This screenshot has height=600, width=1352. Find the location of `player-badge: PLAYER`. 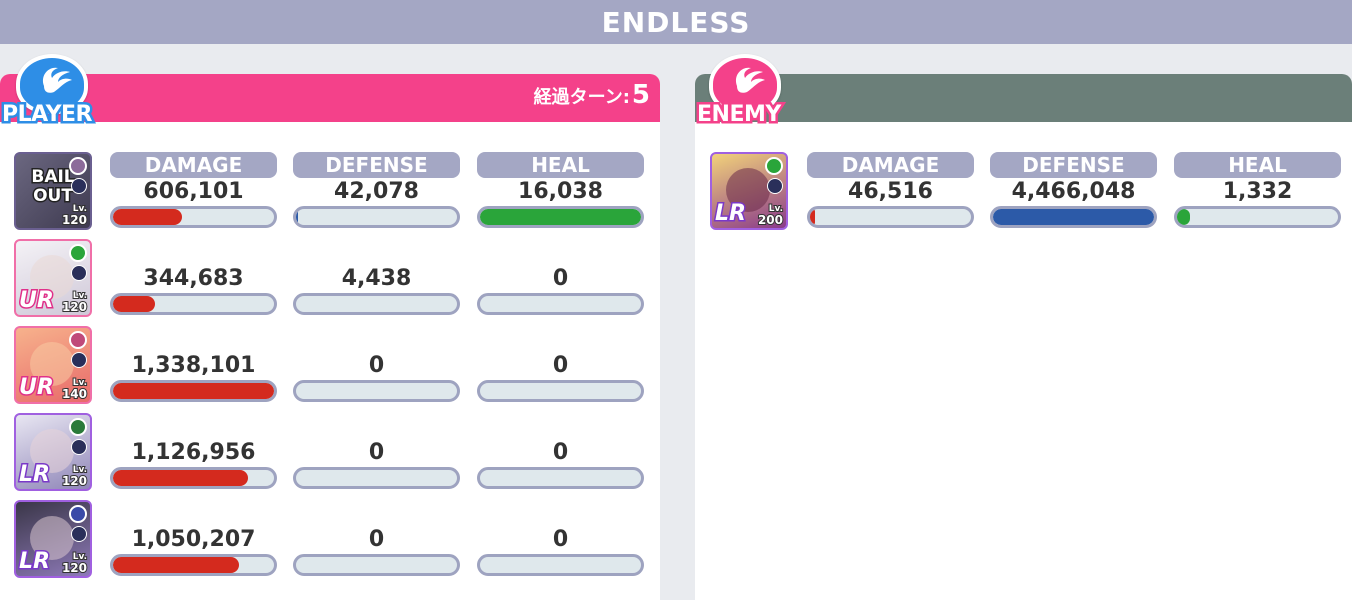

player-badge: PLAYER is located at coordinates (55, 94).